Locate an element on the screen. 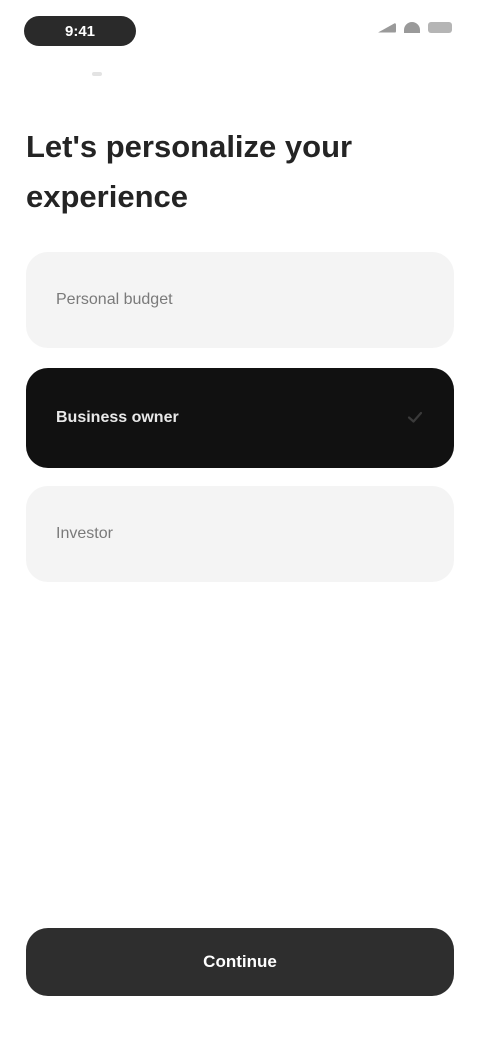  option-investor: Investor is located at coordinates (240, 534).